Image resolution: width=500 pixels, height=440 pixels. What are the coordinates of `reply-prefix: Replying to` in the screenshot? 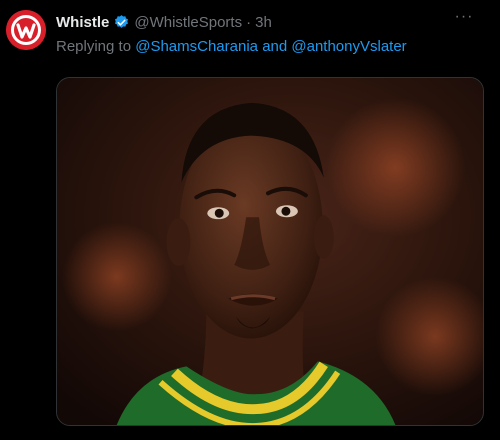 It's located at (94, 46).